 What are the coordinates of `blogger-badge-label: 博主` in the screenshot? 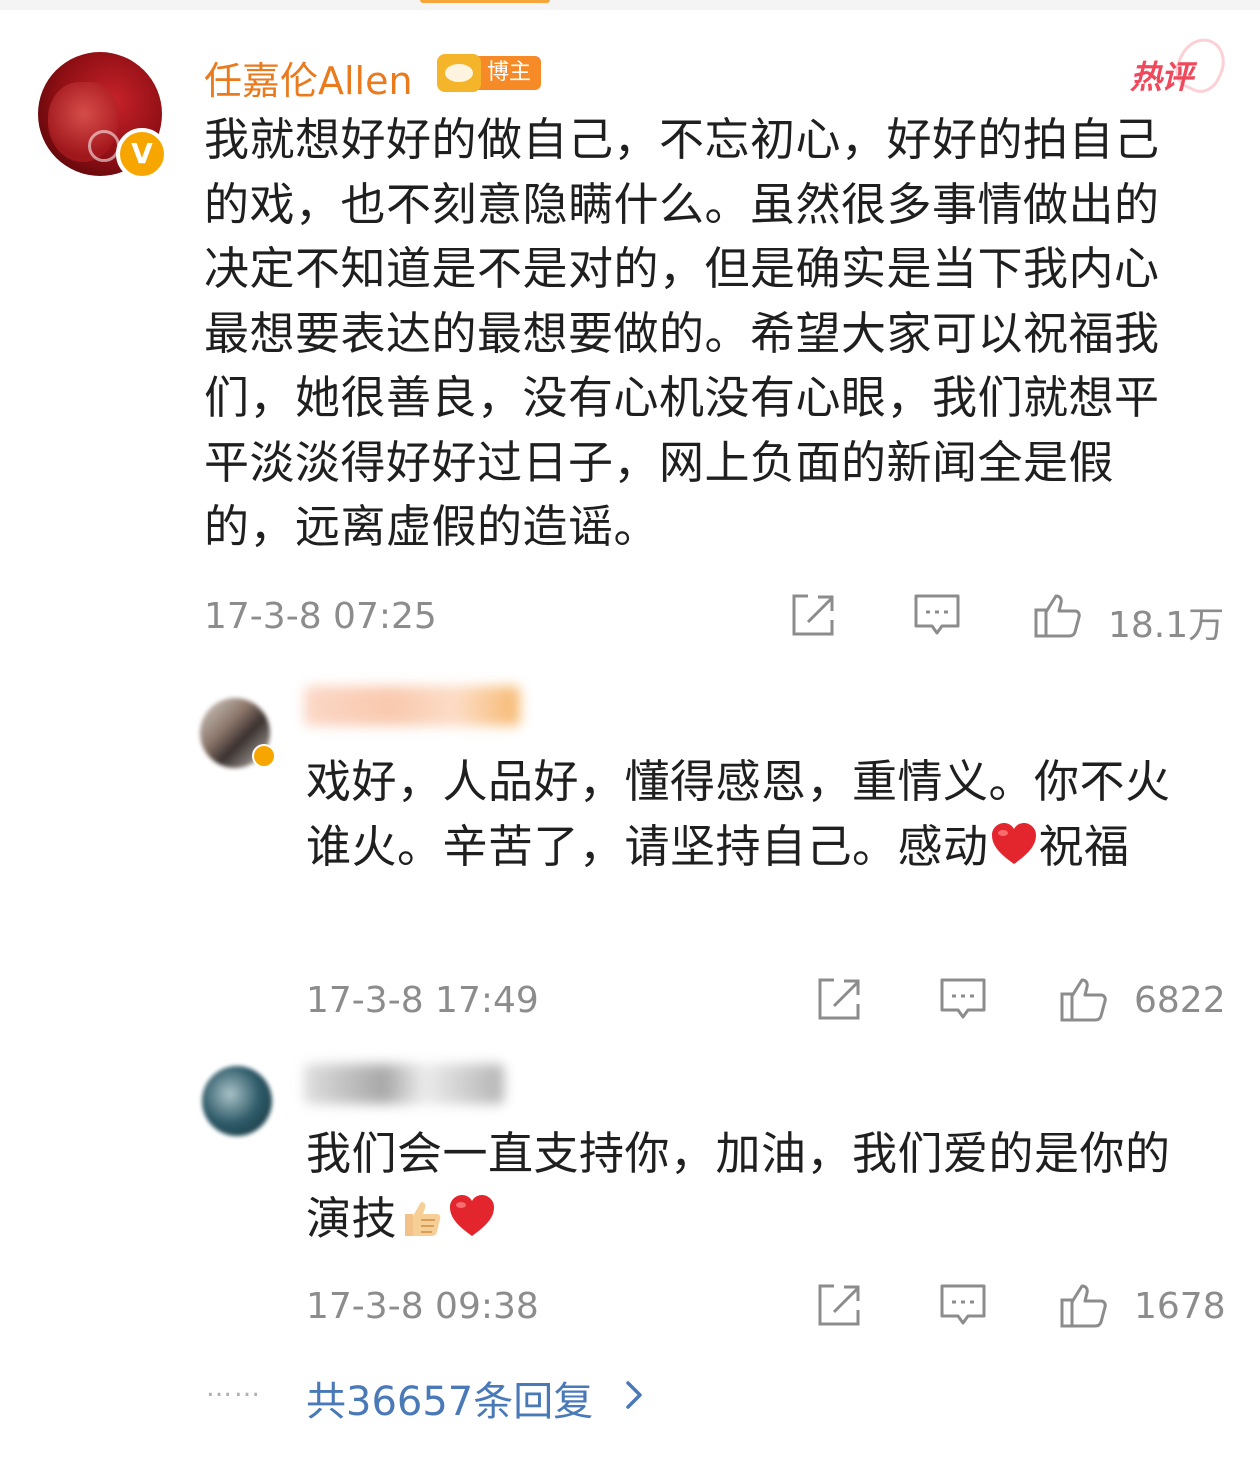 It's located at (509, 73).